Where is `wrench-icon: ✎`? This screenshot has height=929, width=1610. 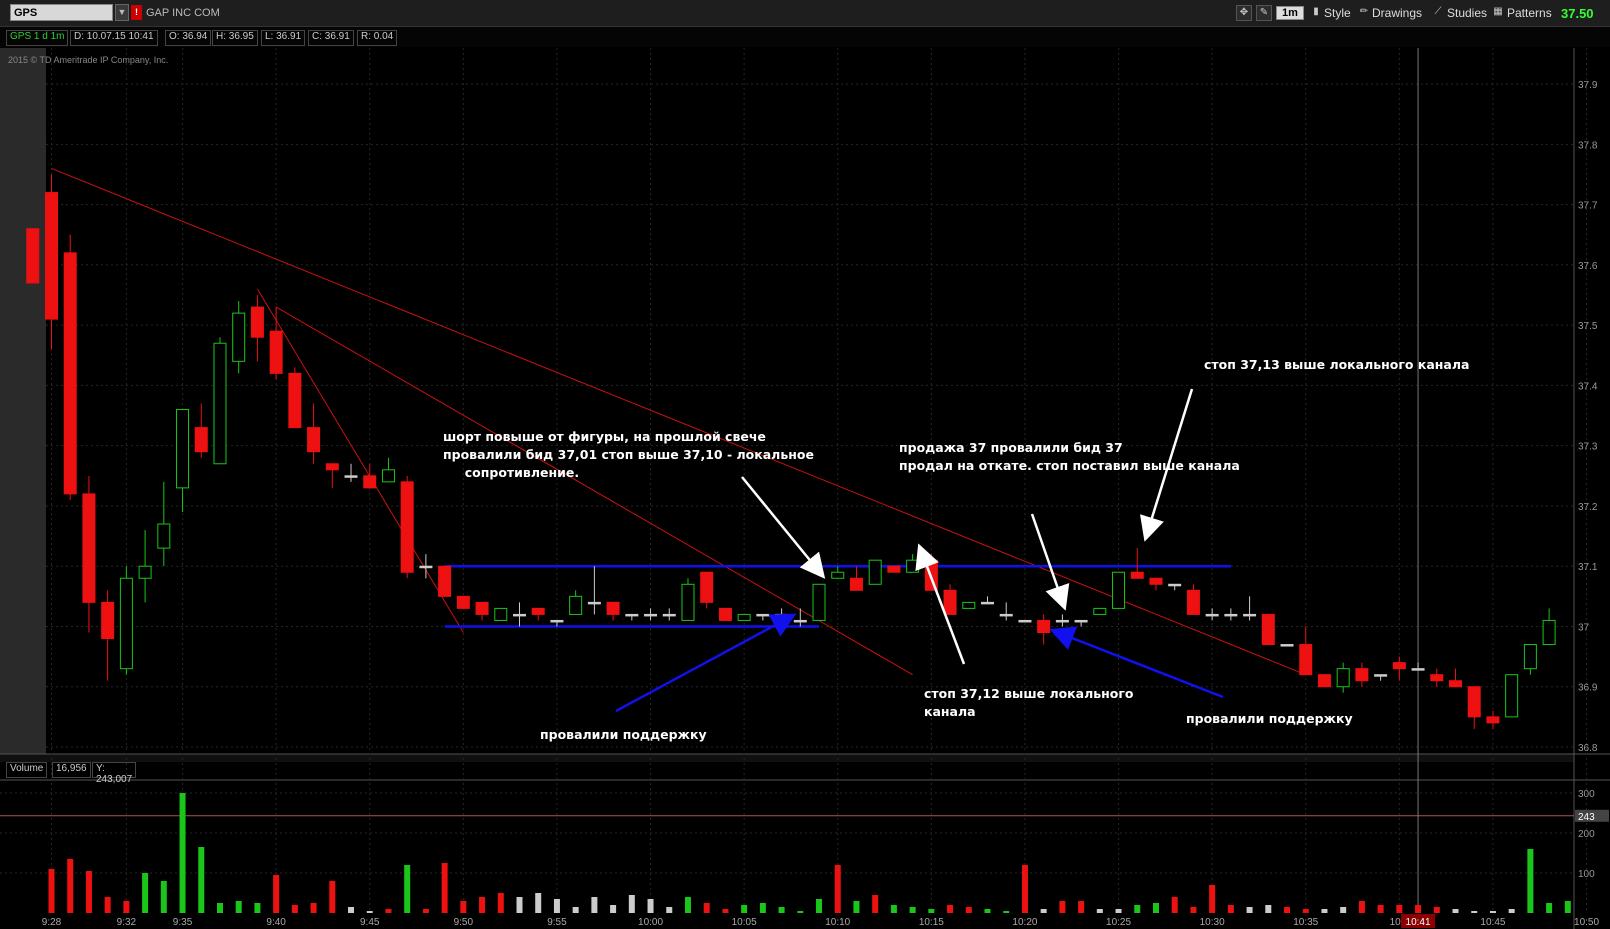
wrench-icon: ✎ is located at coordinates (1264, 13).